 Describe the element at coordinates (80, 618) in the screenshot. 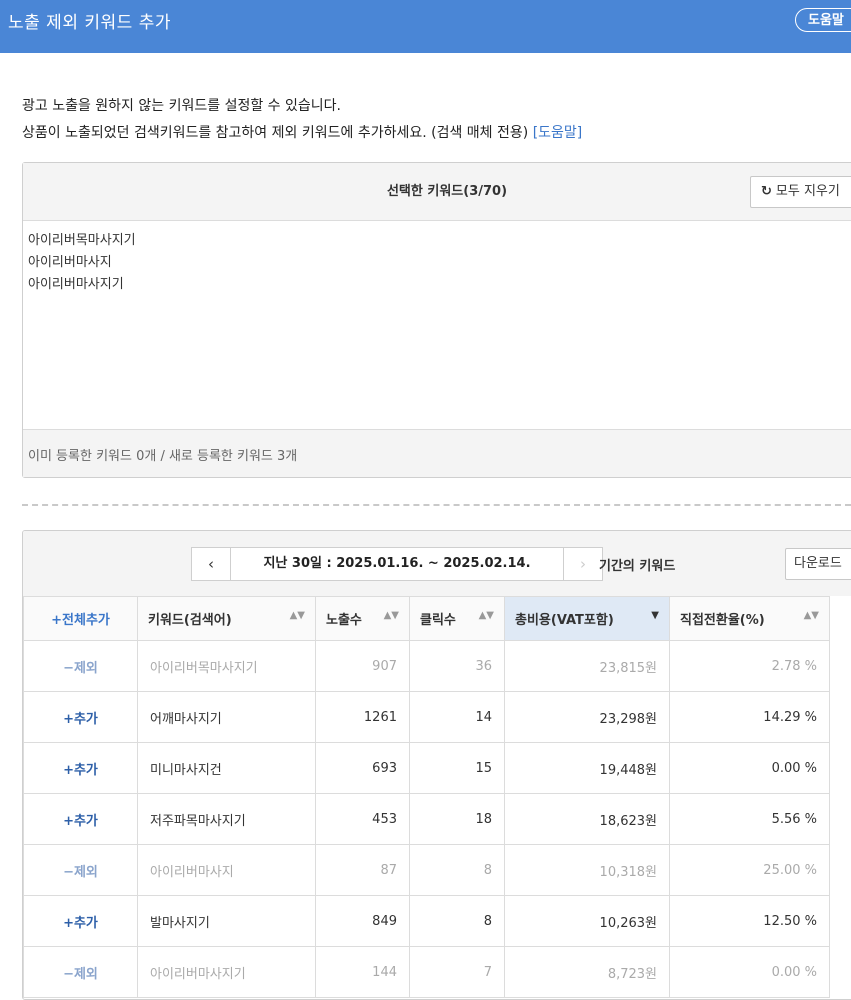

I see `add-all-button: +전체추가` at that location.